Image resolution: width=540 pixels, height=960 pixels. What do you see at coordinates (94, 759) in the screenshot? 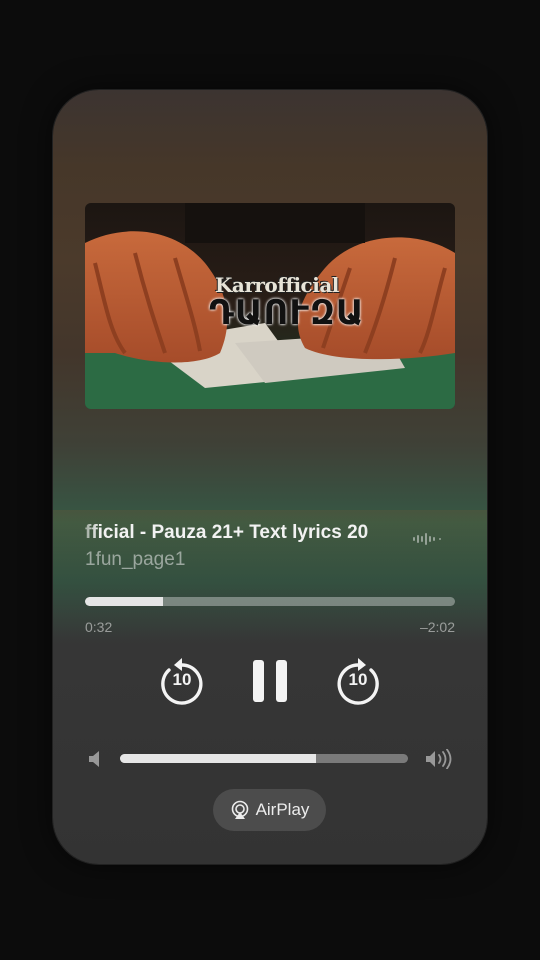
I see `speaker-icon` at bounding box center [94, 759].